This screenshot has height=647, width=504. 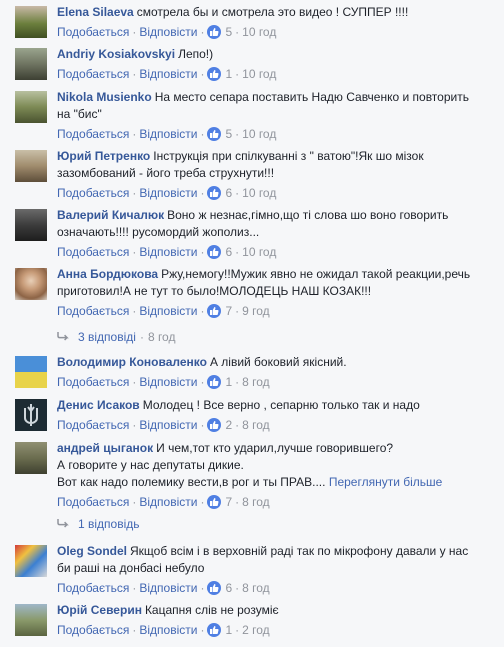 I want to click on comment-author-link: Юрій Северин, so click(x=99, y=610).